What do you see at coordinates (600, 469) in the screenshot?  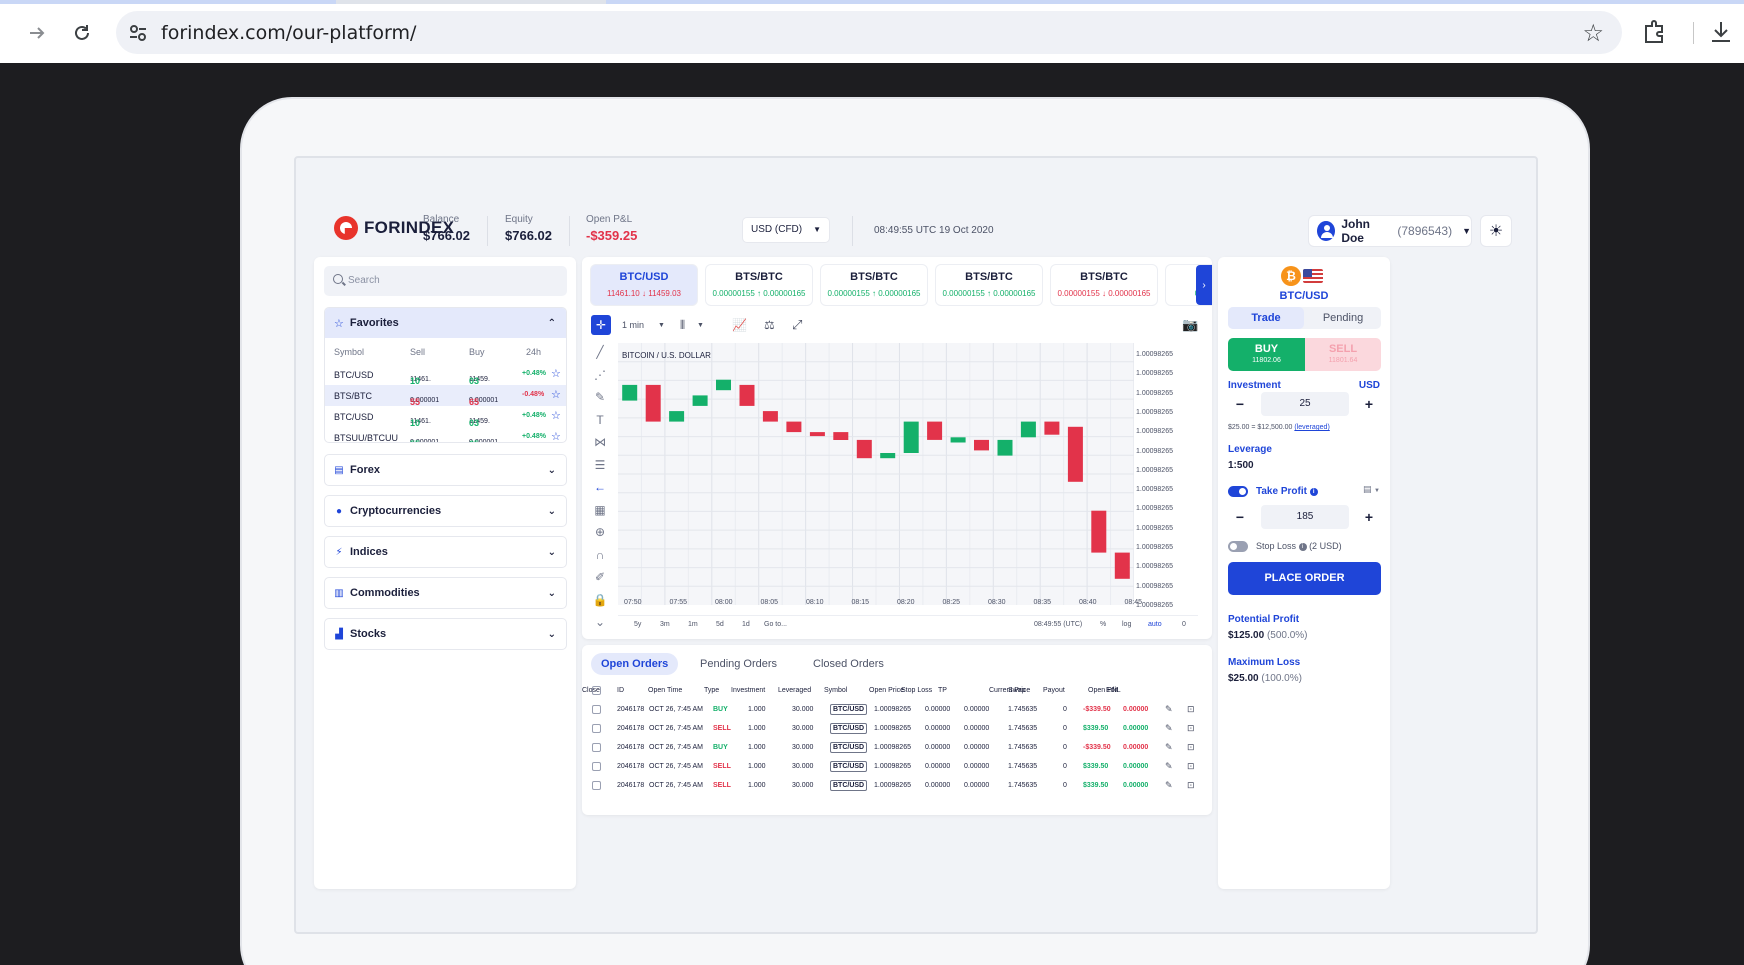 I see `prediction-icon: ☰` at bounding box center [600, 469].